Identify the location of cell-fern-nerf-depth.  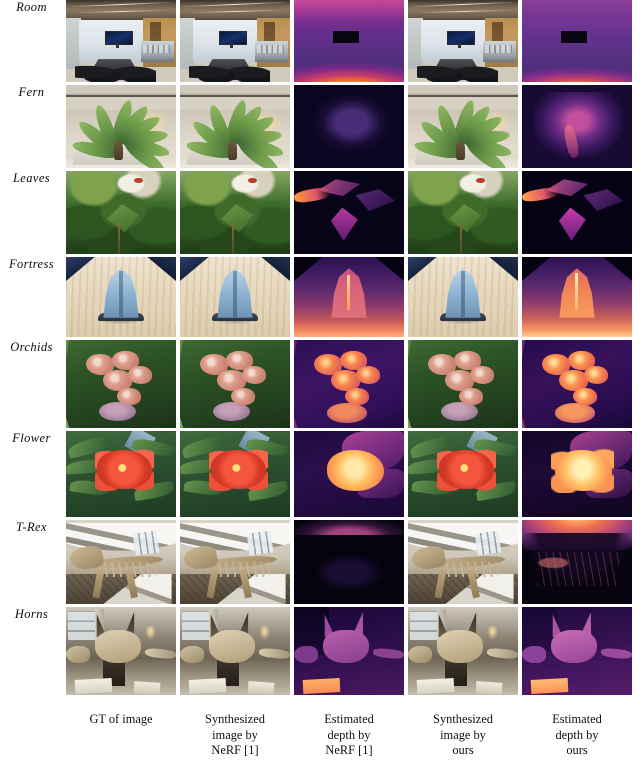
(349, 126).